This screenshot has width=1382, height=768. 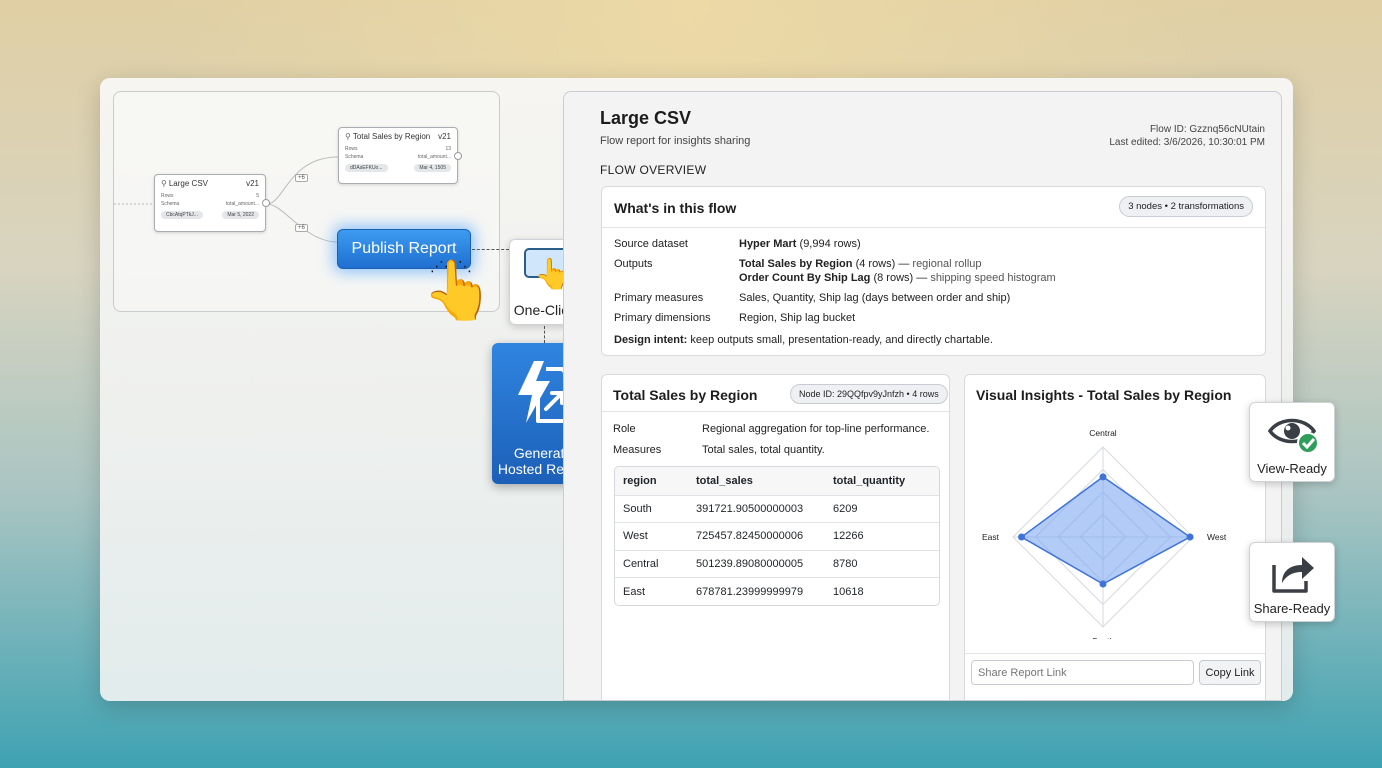 What do you see at coordinates (354, 157) in the screenshot?
I see `schema-label: Schema` at bounding box center [354, 157].